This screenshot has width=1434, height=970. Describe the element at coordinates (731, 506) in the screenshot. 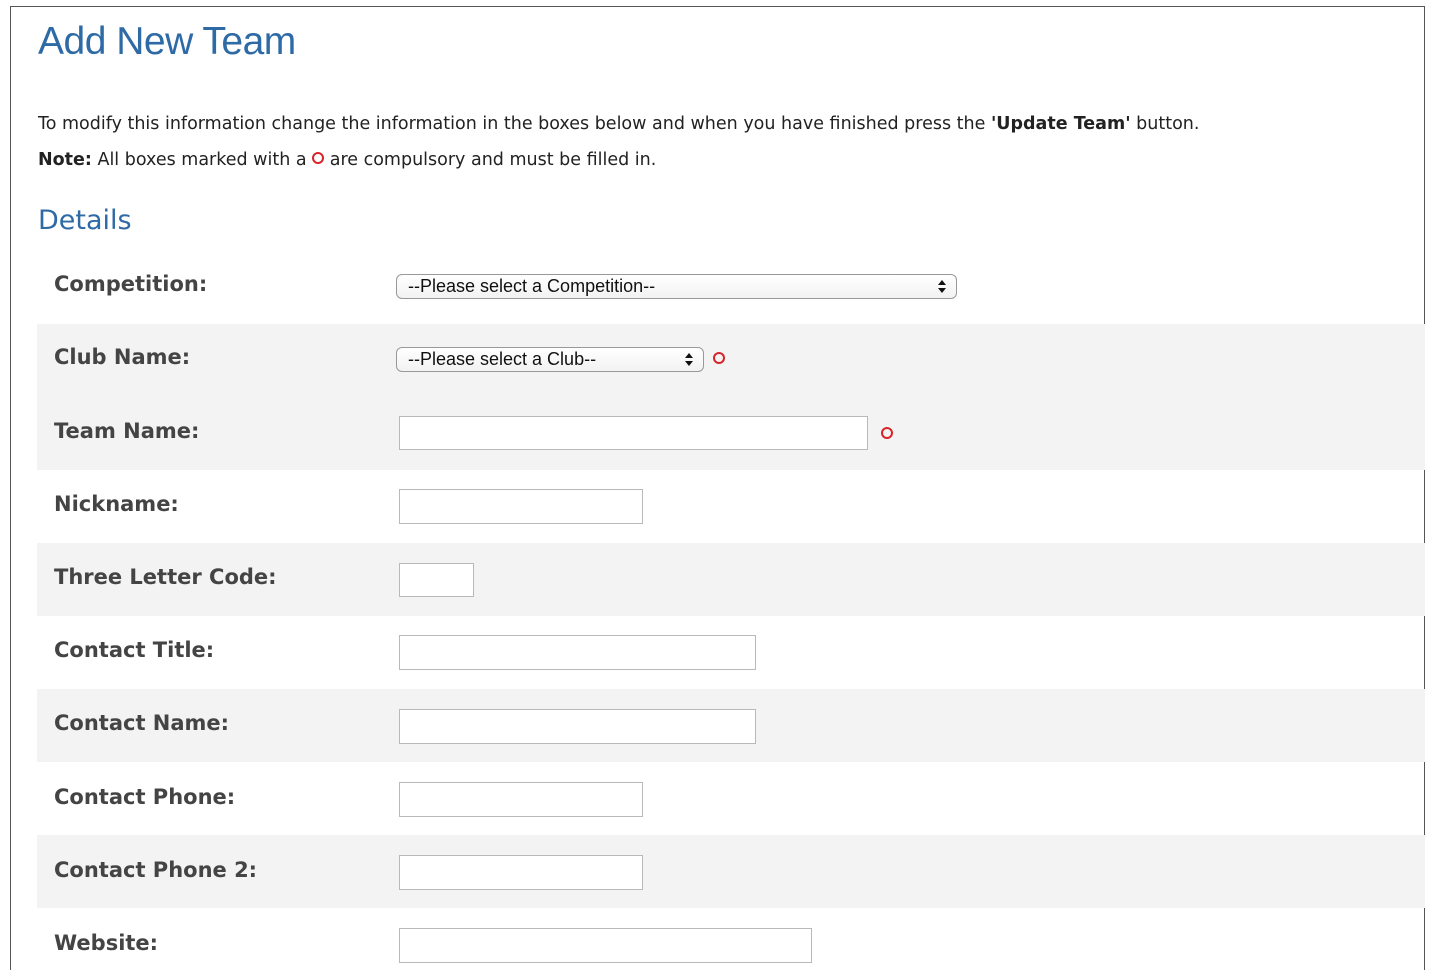

I see `form-row-nickname: Nickname:` at that location.